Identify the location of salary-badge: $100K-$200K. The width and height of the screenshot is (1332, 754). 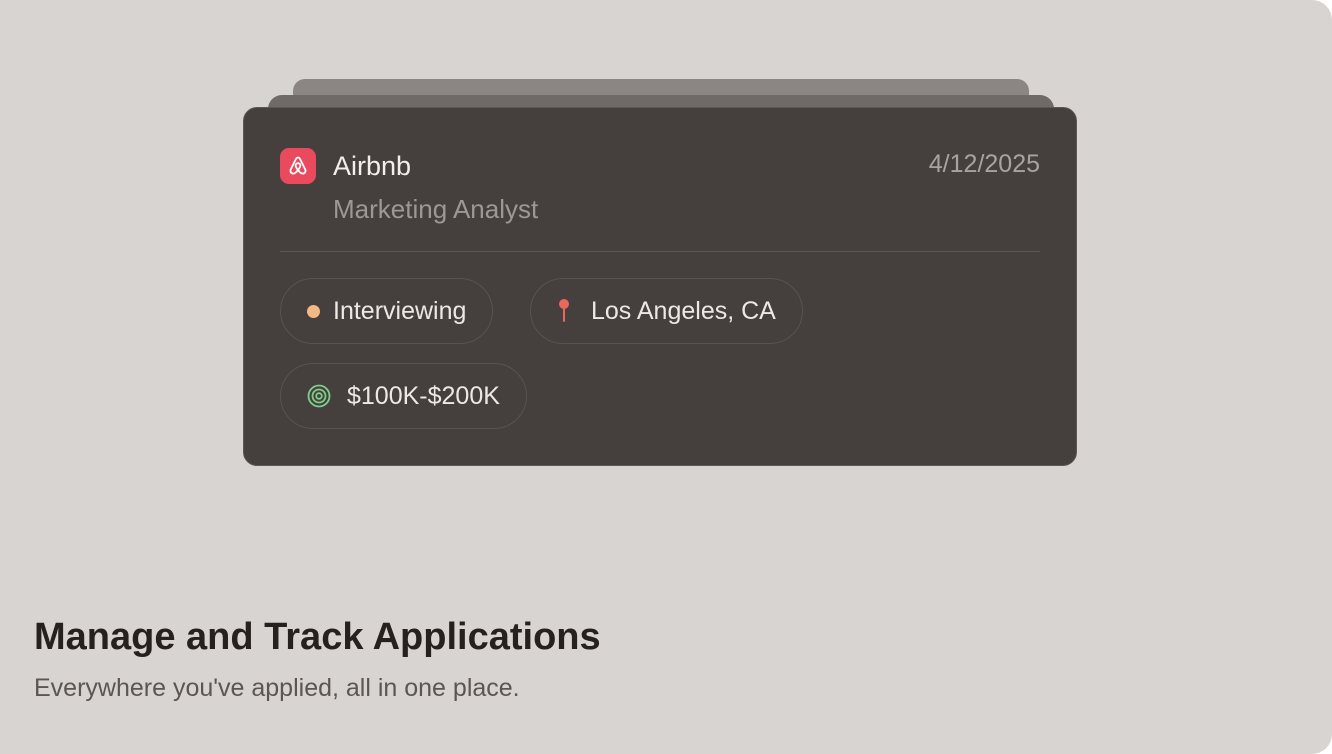
(403, 396).